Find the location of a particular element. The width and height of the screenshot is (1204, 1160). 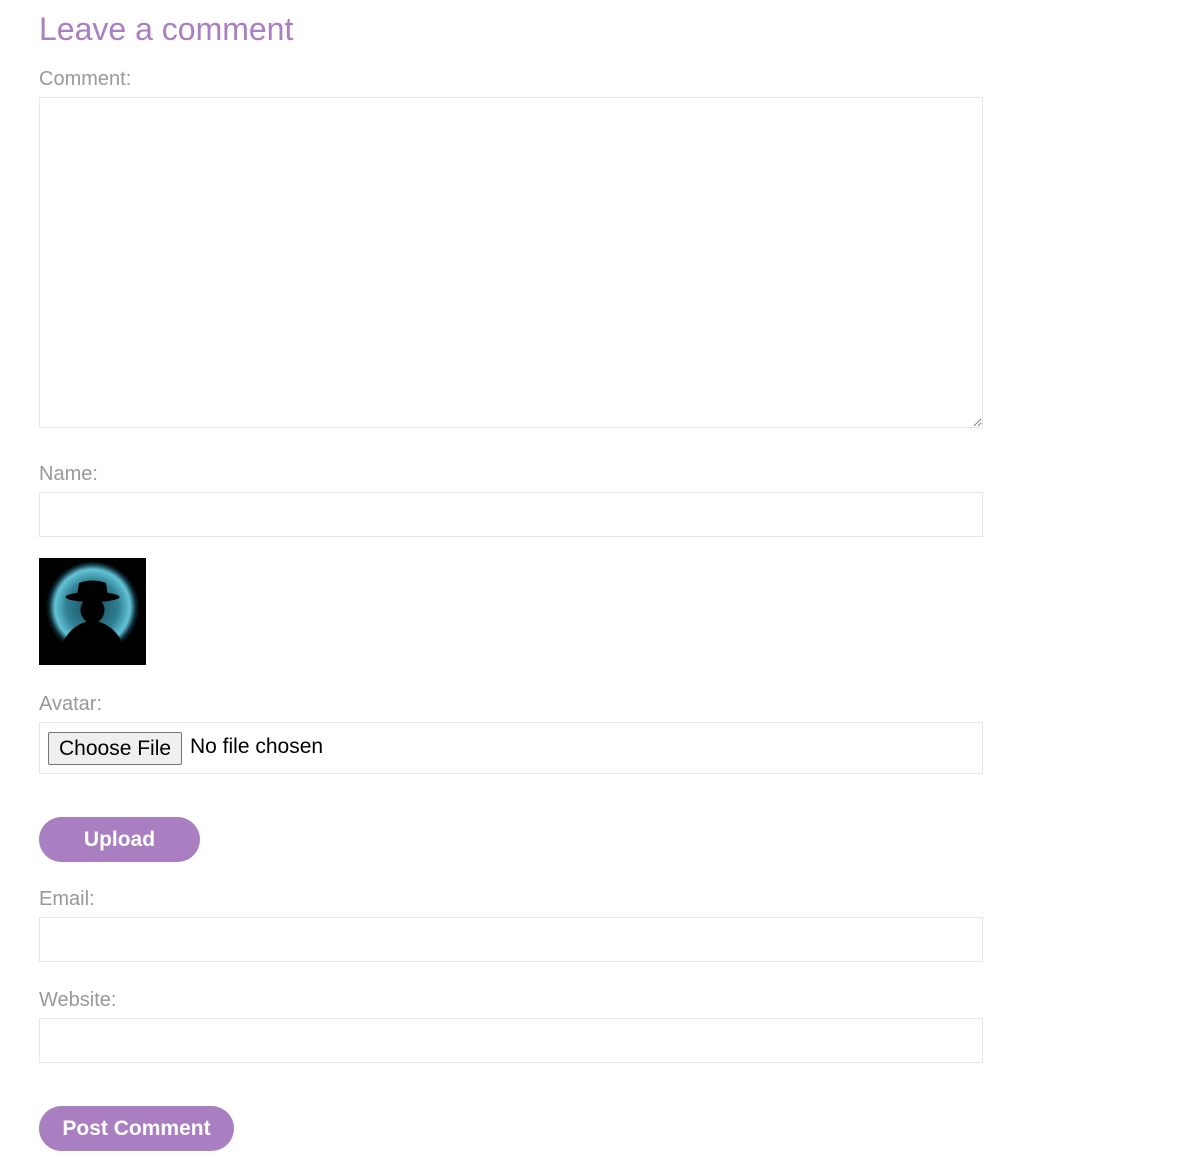

avatar is located at coordinates (92, 611).